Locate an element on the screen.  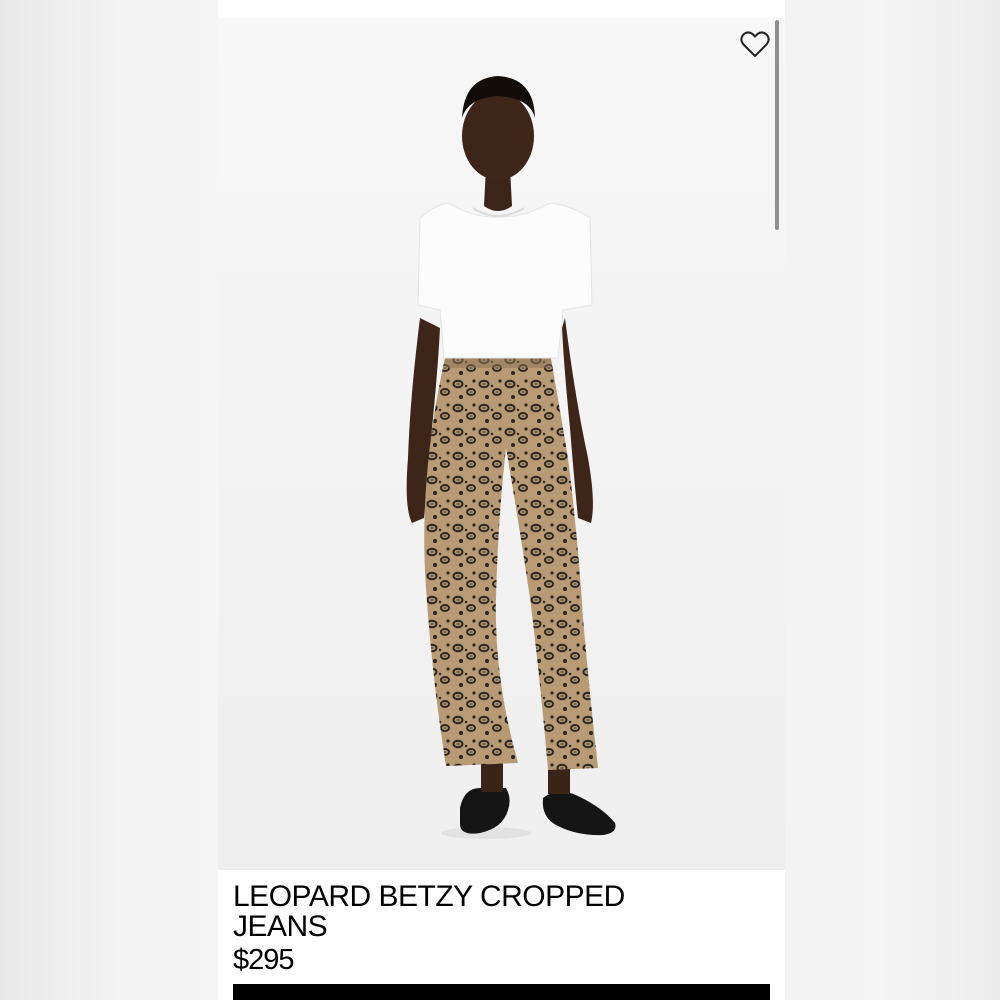
product-title-line-2: JEANS is located at coordinates (280, 926).